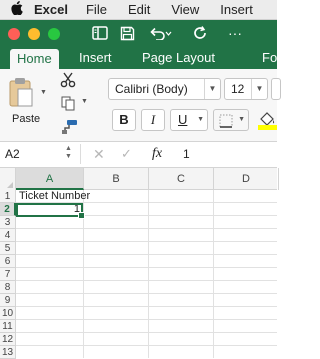  Describe the element at coordinates (160, 33) in the screenshot. I see `undo-icon` at that location.